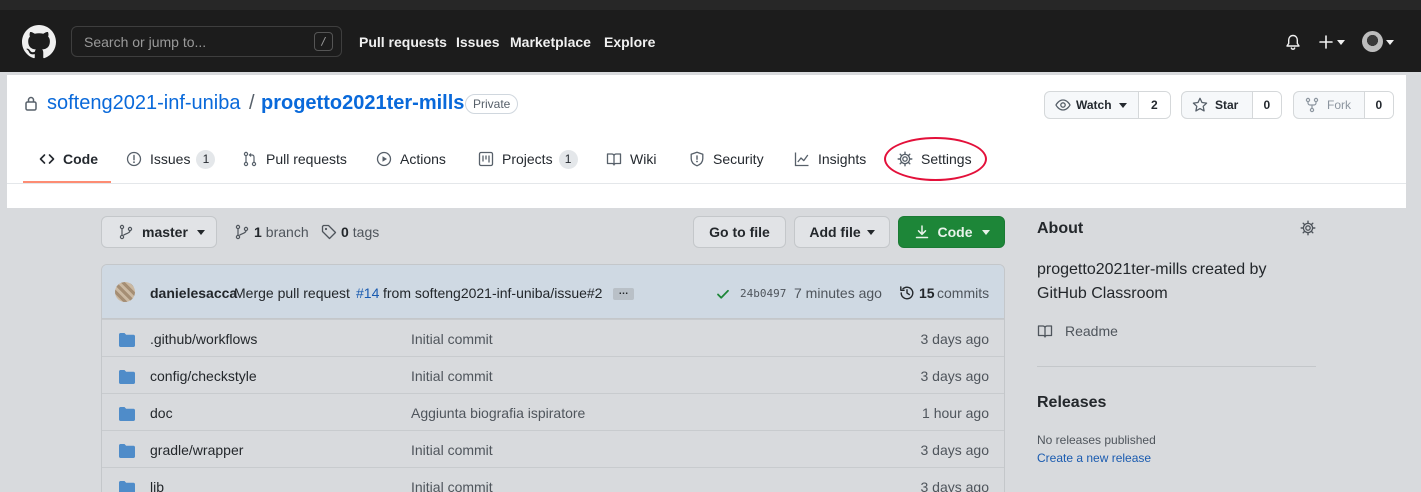 The height and width of the screenshot is (492, 1421). Describe the element at coordinates (553, 448) in the screenshot. I see `file-row: gradle/wrapper Initial commit 3 days ago` at that location.